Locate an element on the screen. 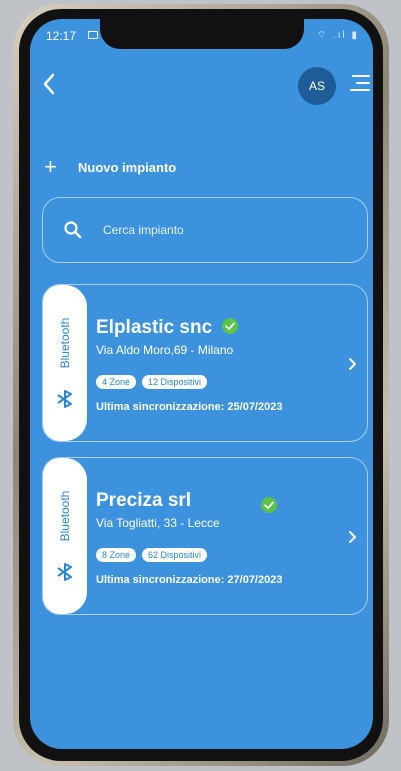 The height and width of the screenshot is (771, 401). back-button is located at coordinates (49, 84).